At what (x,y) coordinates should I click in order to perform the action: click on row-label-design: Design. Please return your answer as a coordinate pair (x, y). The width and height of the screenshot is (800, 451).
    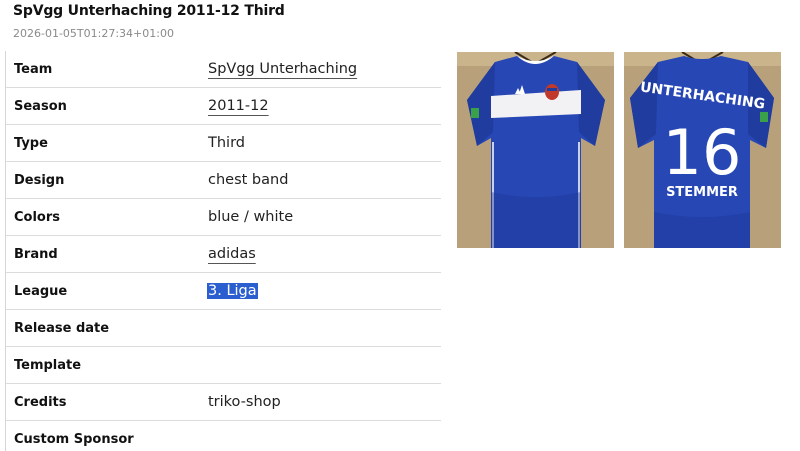
    Looking at the image, I should click on (39, 180).